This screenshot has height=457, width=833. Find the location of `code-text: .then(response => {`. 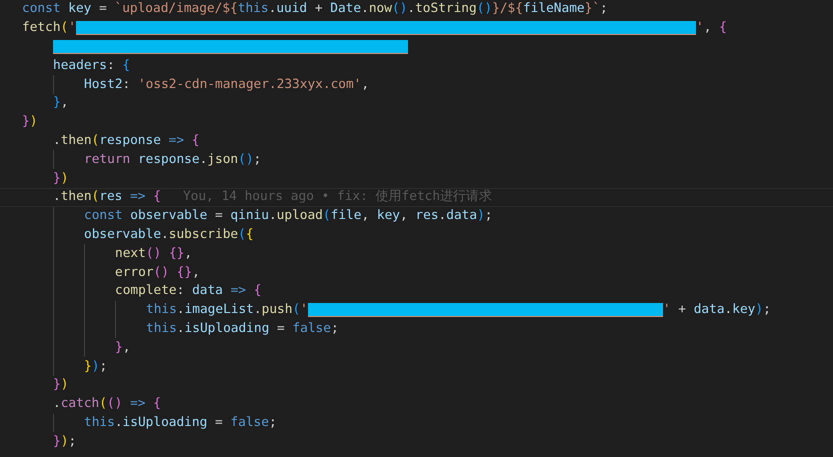

code-text: .then(response => { is located at coordinates (126, 140).